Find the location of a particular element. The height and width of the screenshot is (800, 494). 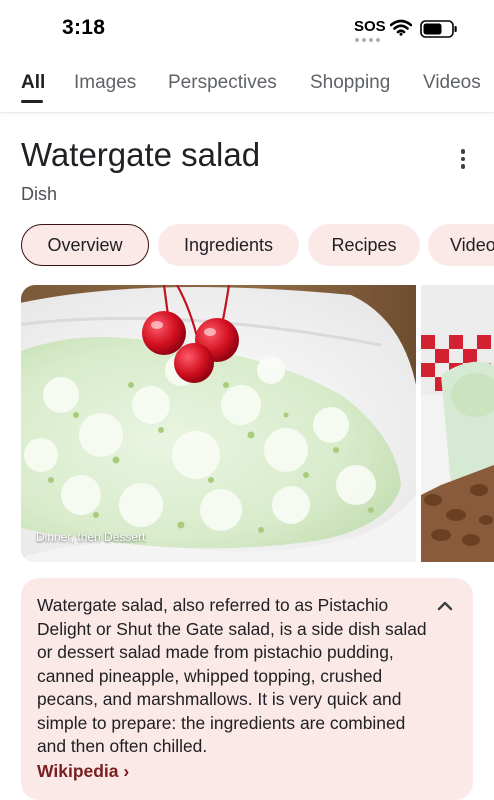

signal-dots-icon is located at coordinates (367, 40).